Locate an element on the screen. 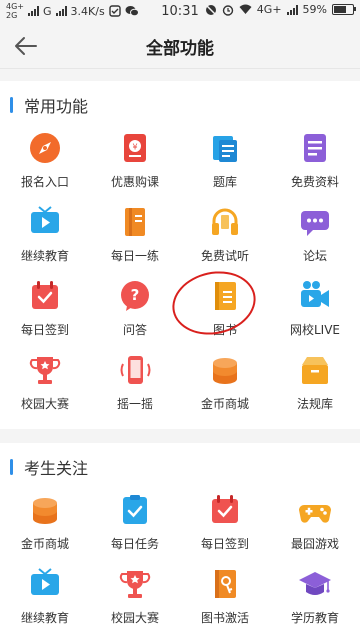  function-item: 免费试听 is located at coordinates (225, 240).